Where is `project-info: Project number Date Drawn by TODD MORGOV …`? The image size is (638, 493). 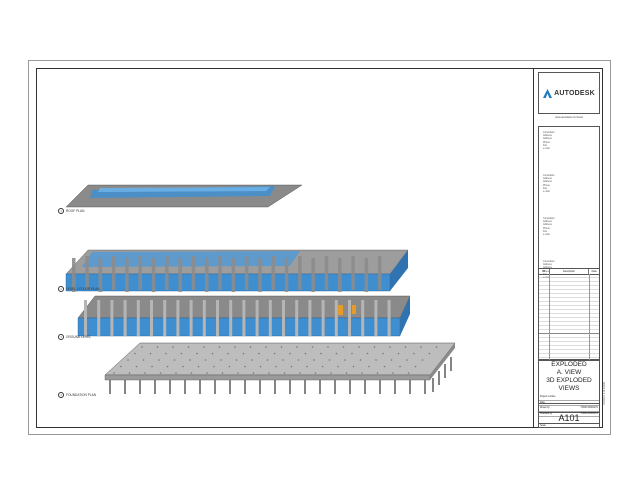
project-info: Project number Date Drawn by TODD MORGOV … is located at coordinates (569, 406).